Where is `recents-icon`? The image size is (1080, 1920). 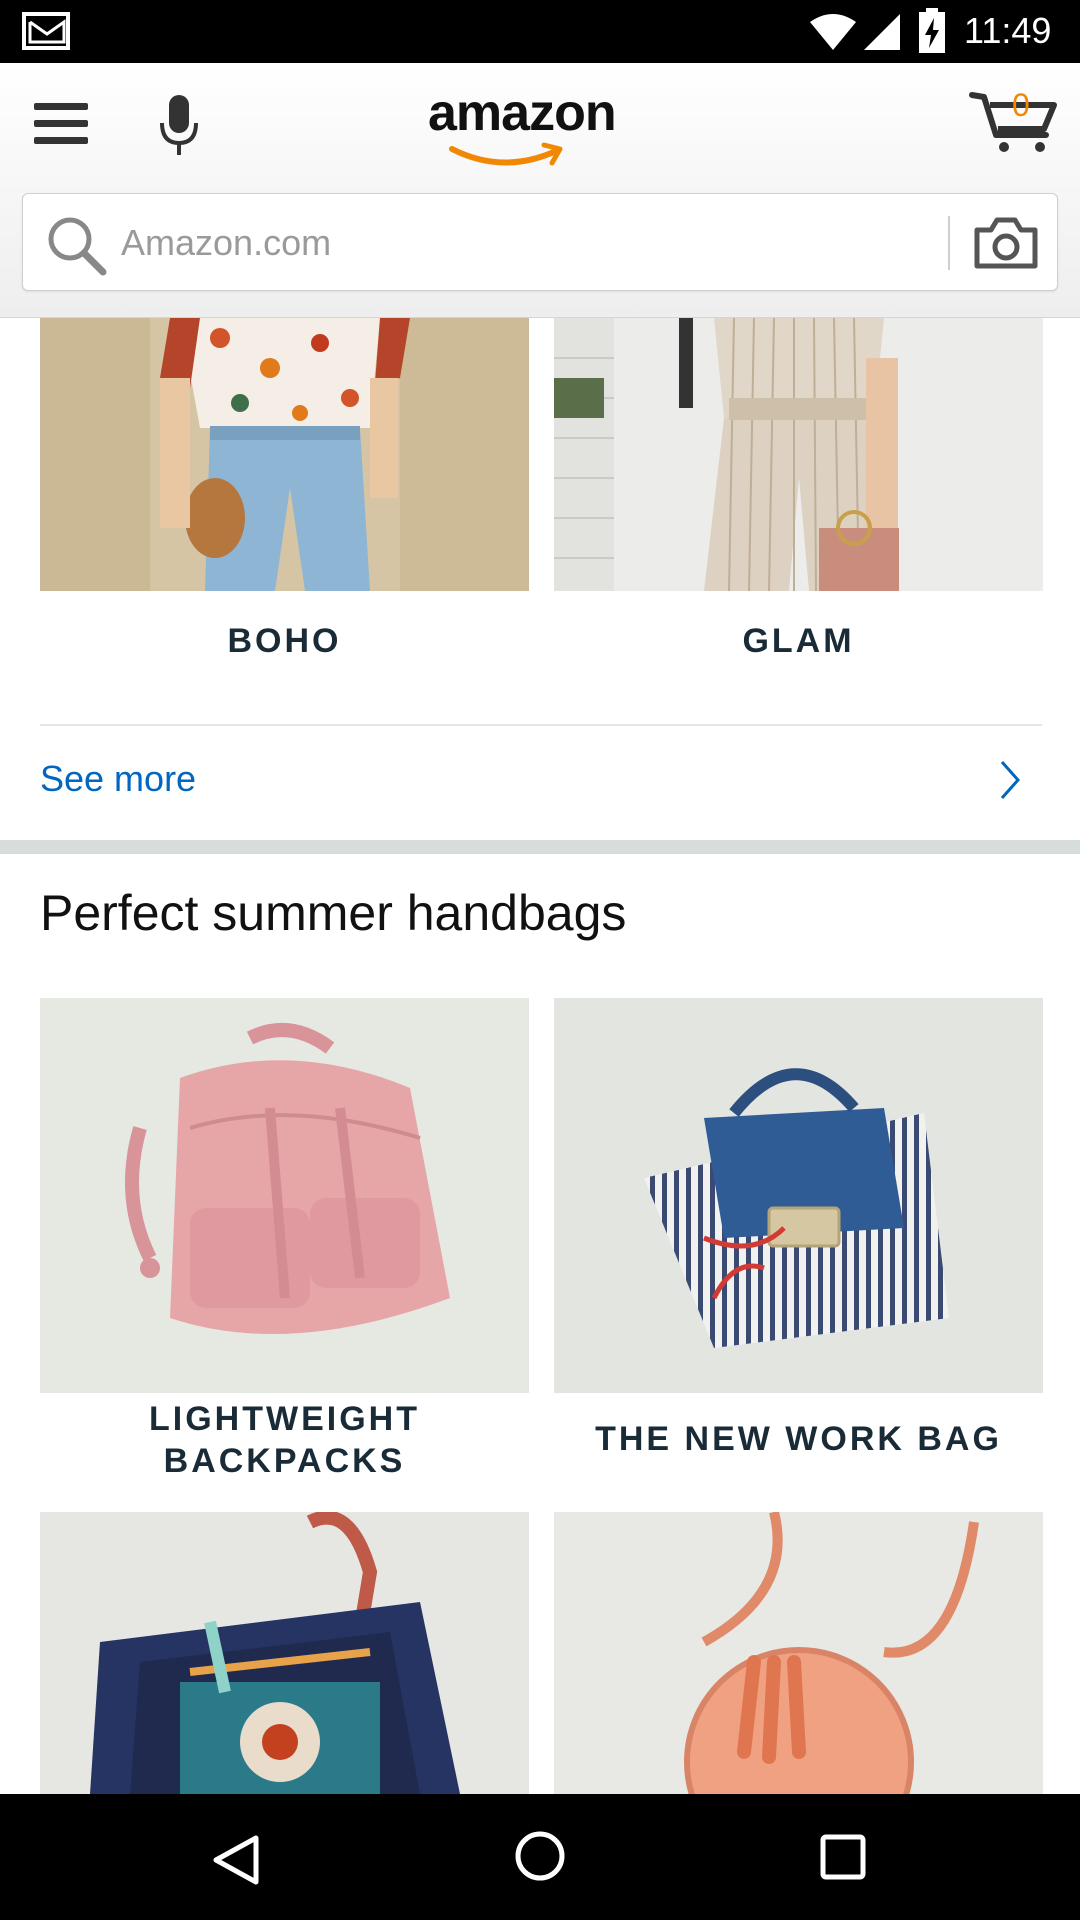 recents-icon is located at coordinates (843, 1857).